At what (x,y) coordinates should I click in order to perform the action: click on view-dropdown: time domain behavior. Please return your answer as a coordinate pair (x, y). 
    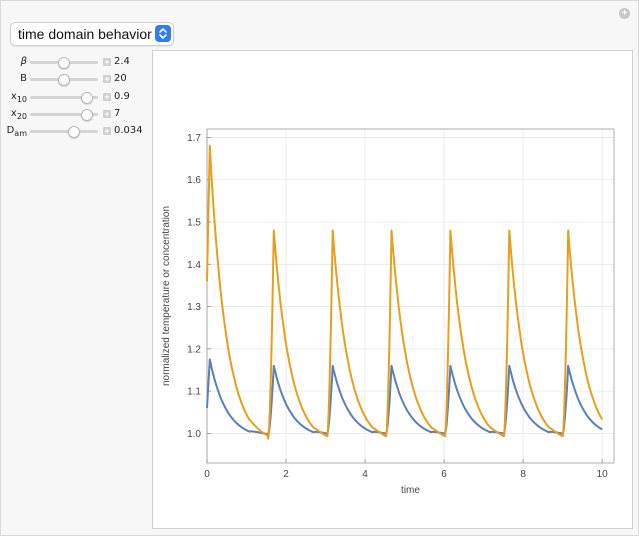
    Looking at the image, I should click on (92, 34).